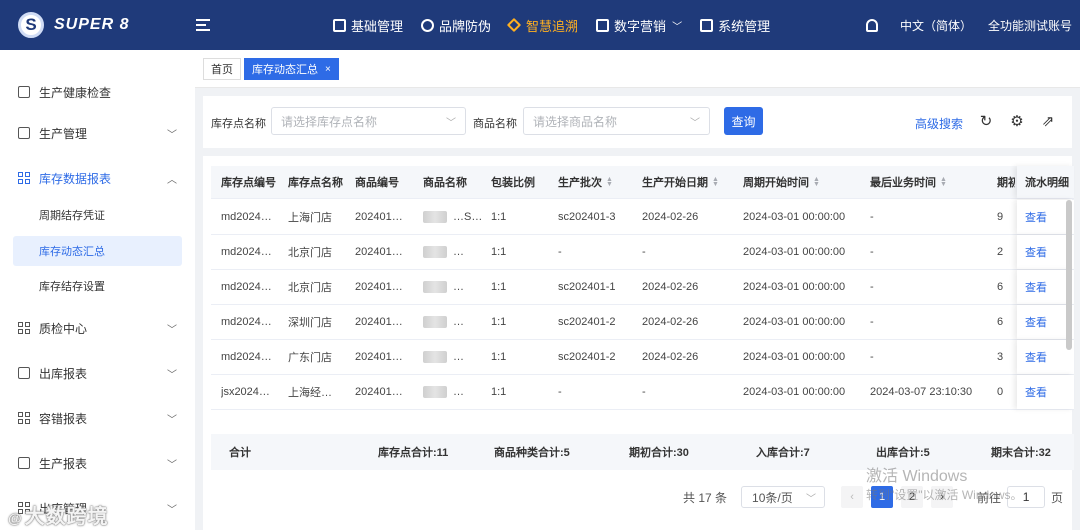  I want to click on main-nav: 基础管理 品牌防伪 智慧追溯 数字营销 ﹀ 系统管理, so click(551, 25).